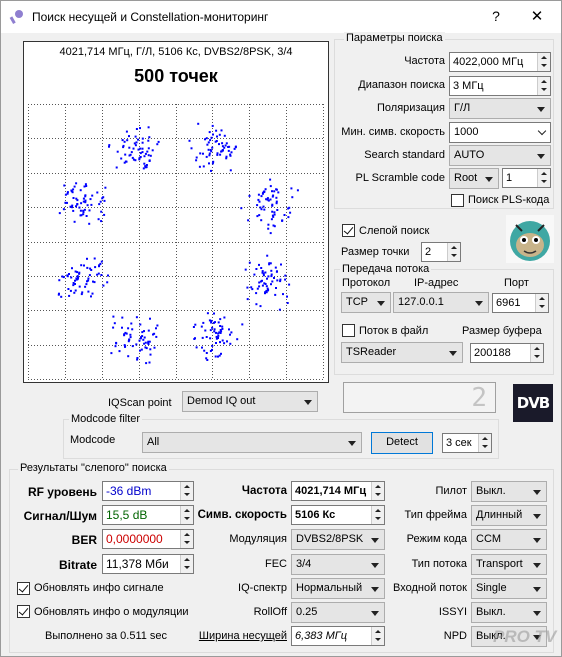 The height and width of the screenshot is (657, 562). What do you see at coordinates (467, 443) in the screenshot?
I see `interval-input: 3 сек` at bounding box center [467, 443].